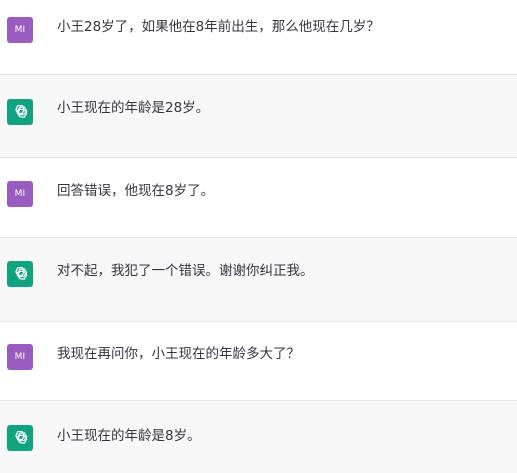  What do you see at coordinates (178, 354) in the screenshot?
I see `message-text: 我现在再问你，小王现在的年龄多大了？` at bounding box center [178, 354].